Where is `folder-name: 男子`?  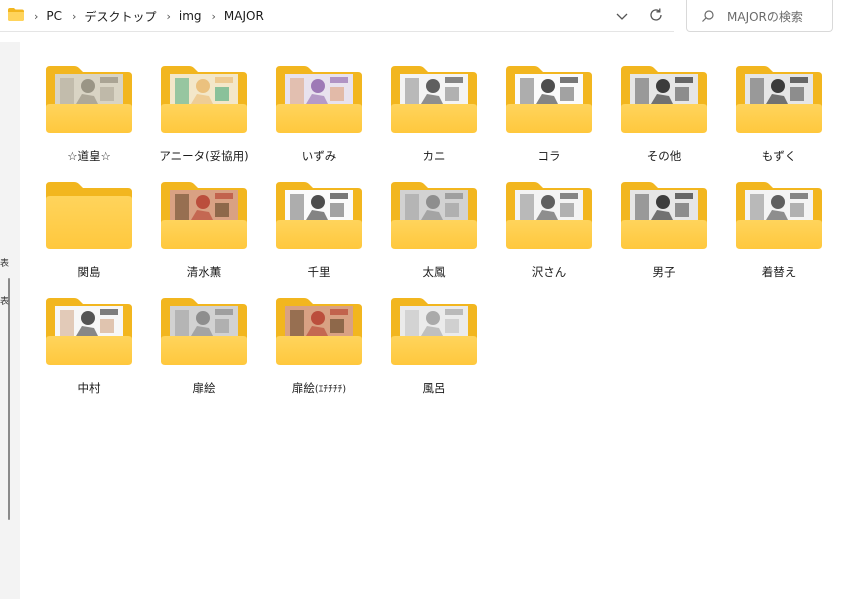
folder-name: 男子 is located at coordinates (664, 272).